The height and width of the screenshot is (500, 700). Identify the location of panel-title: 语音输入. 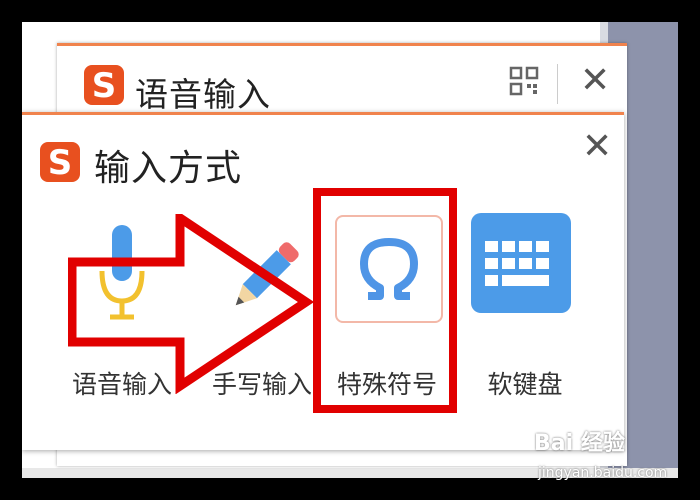
(203, 94).